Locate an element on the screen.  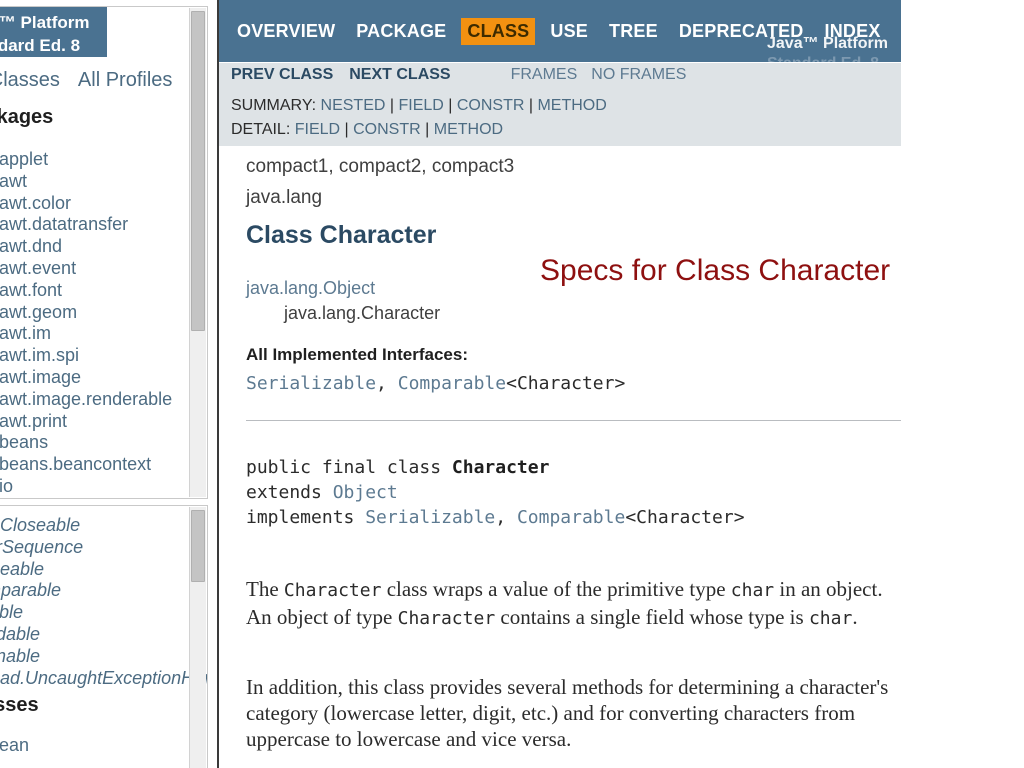
classes-scrollbar-thumb is located at coordinates (198, 546).